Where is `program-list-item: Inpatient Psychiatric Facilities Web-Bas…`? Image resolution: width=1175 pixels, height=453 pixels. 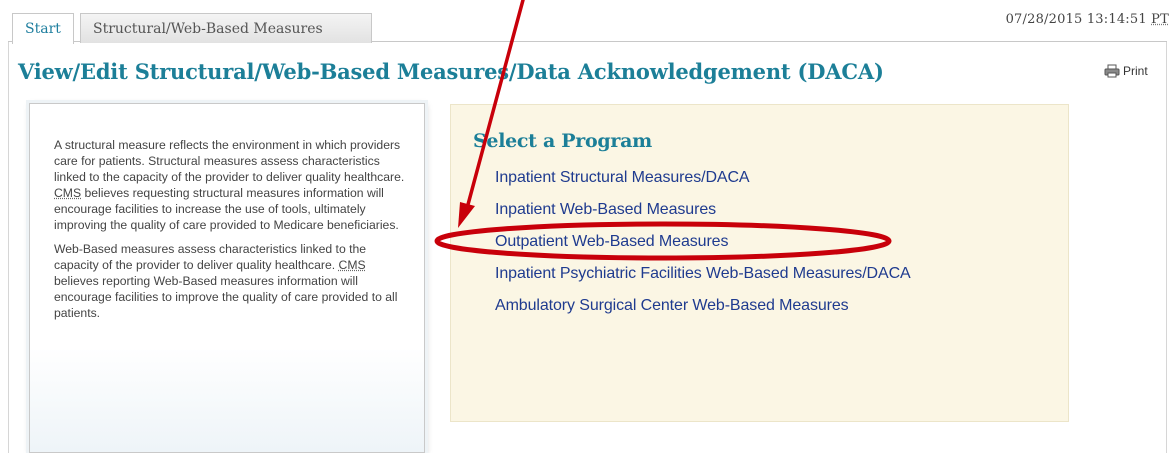
program-list-item: Inpatient Psychiatric Facilities Web-Bas… is located at coordinates (703, 281).